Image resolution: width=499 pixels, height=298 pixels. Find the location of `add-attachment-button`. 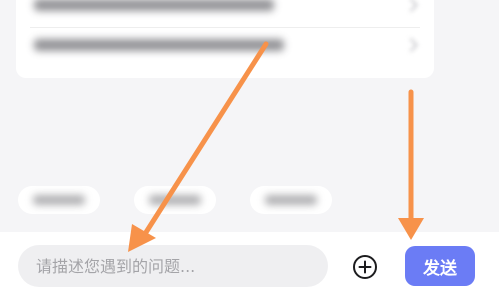

add-attachment-button is located at coordinates (365, 267).